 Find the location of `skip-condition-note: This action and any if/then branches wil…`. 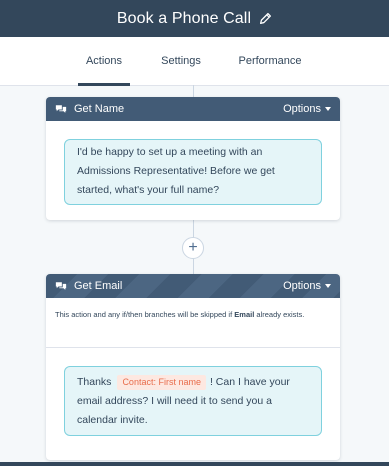

skip-condition-note: This action and any if/then branches wil… is located at coordinates (193, 323).